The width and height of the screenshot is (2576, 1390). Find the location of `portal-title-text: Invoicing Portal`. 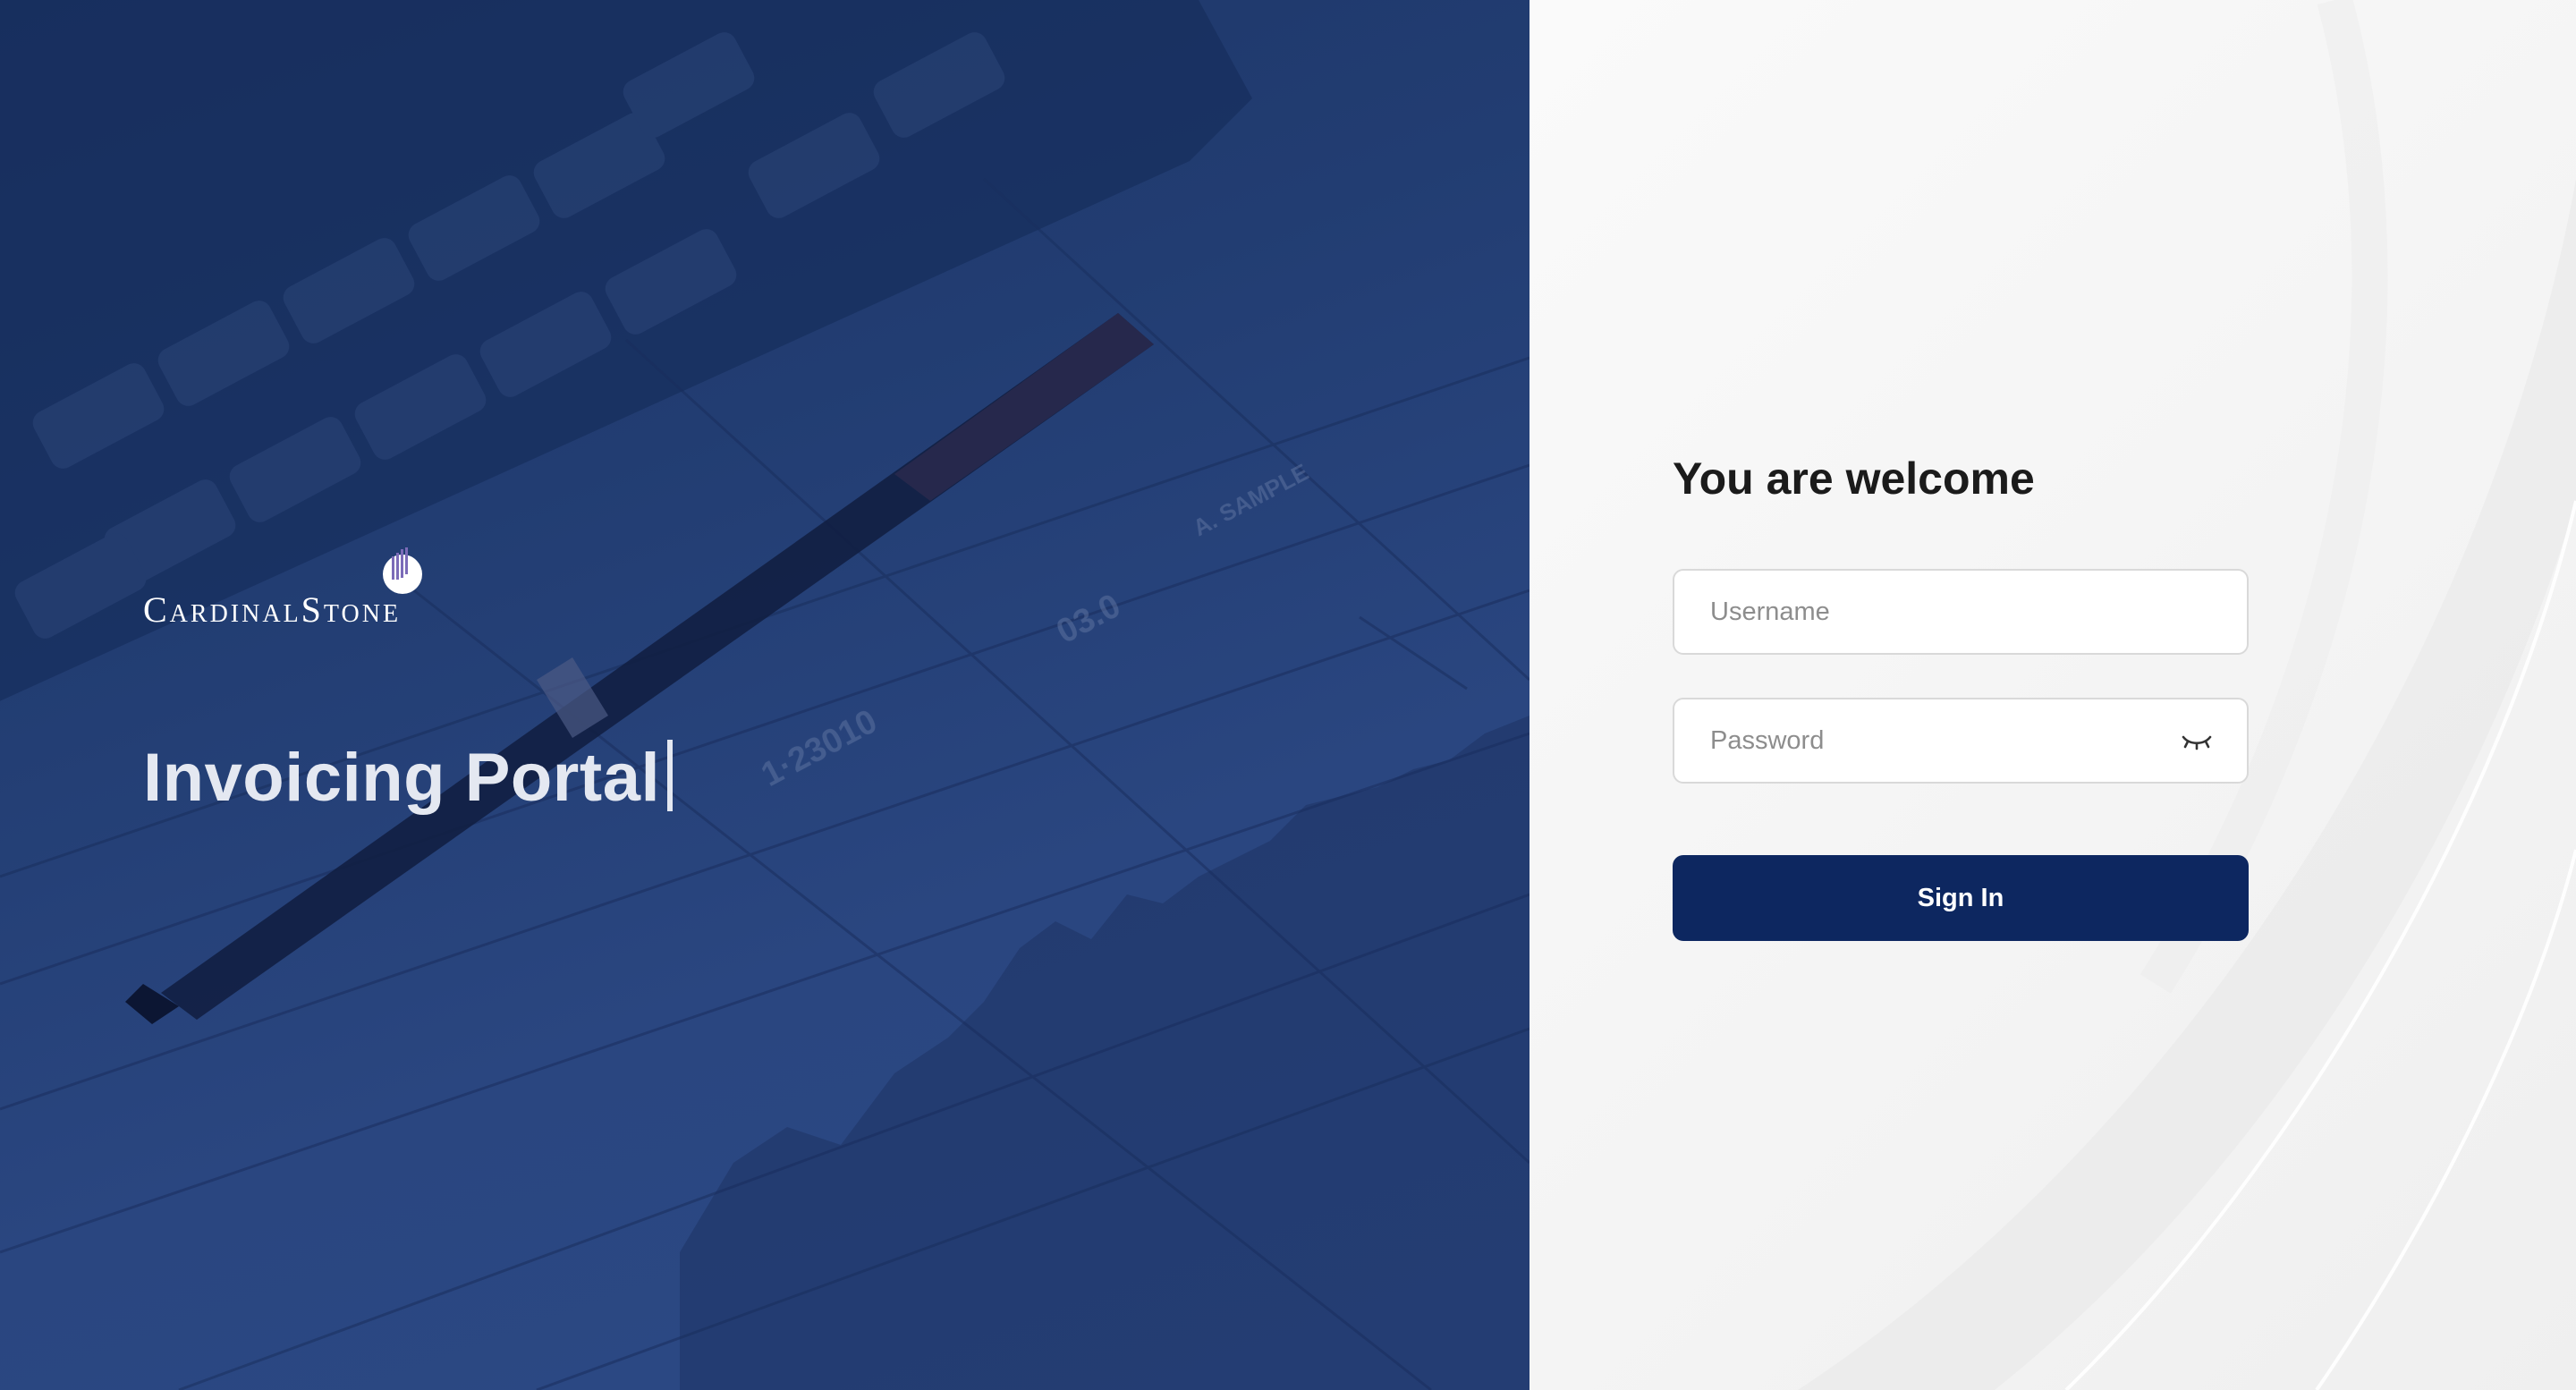

portal-title-text: Invoicing Portal is located at coordinates (402, 778).